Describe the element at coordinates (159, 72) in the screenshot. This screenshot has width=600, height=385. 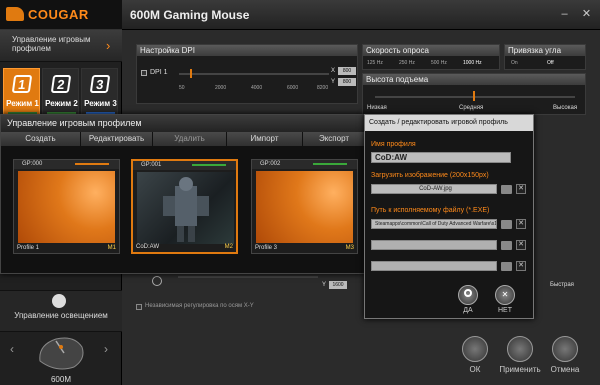
I see `dpi-1-label: DPI 1` at that location.